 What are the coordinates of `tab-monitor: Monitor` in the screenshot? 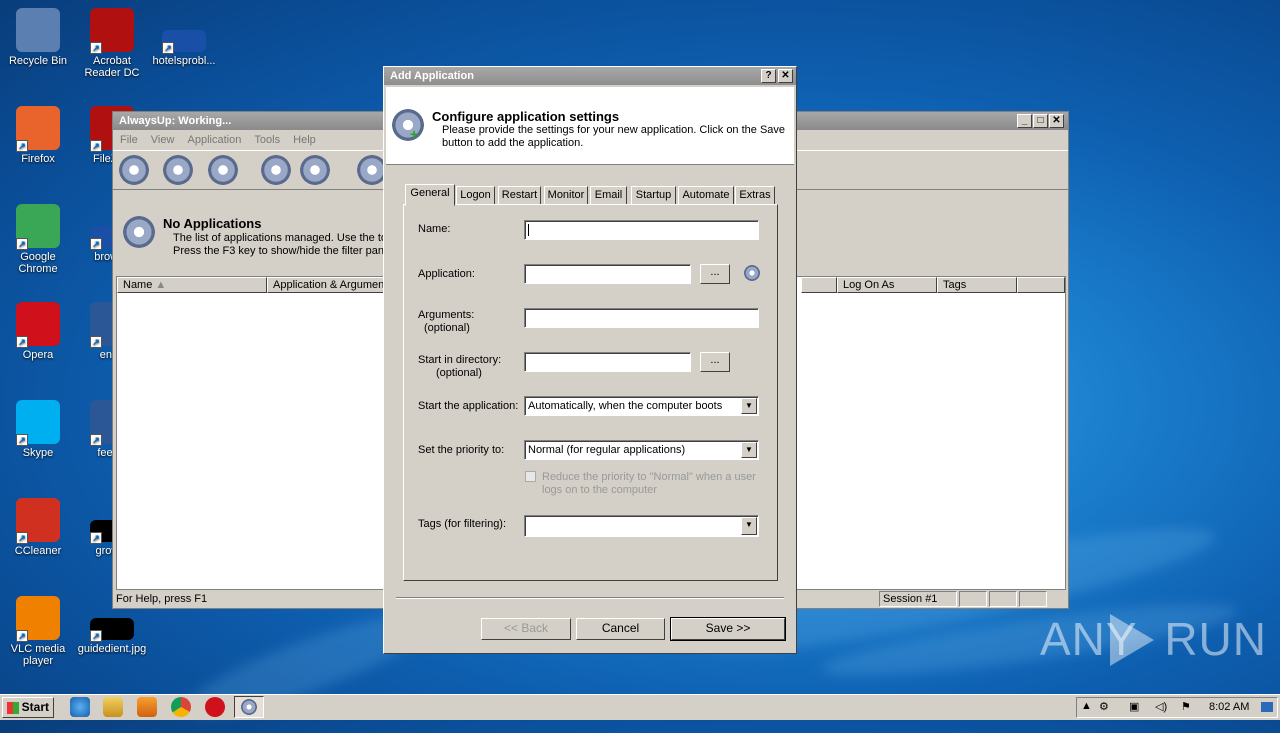 It's located at (566, 195).